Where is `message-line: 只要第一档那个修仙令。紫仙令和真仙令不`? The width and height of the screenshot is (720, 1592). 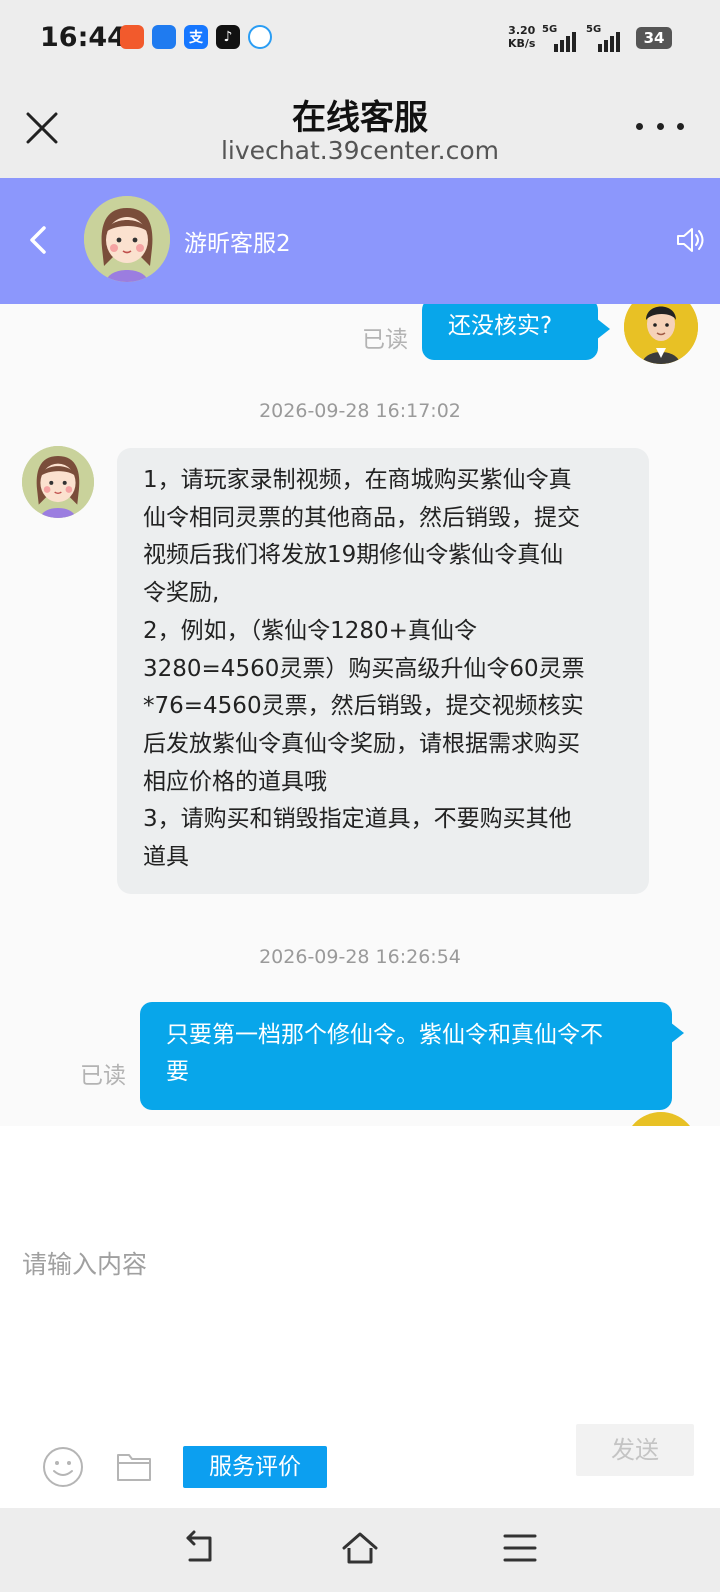
message-line: 只要第一档那个修仙令。紫仙令和真仙令不 is located at coordinates (384, 1035).